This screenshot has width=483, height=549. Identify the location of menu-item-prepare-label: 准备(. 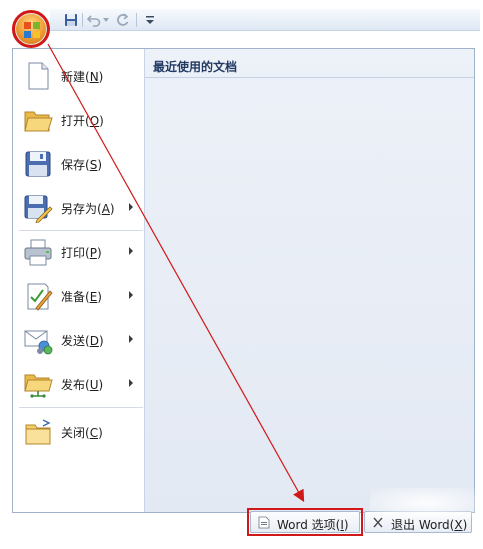
(75, 297).